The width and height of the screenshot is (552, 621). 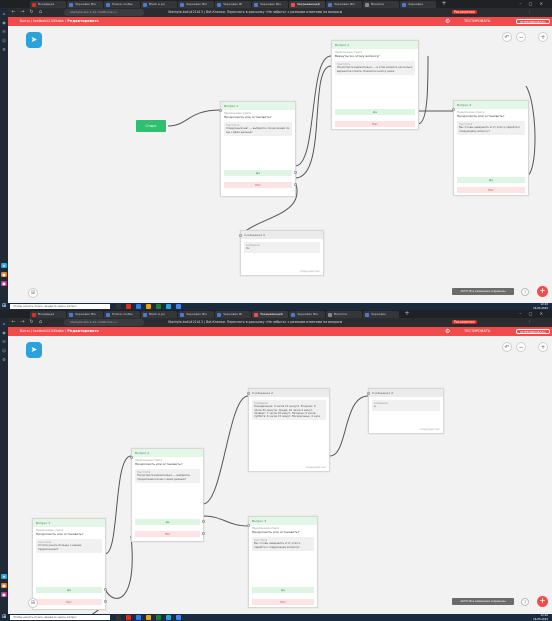 I want to click on url-field: starbyte-bot-1-21.chatforms.ru, so click(x=104, y=322).